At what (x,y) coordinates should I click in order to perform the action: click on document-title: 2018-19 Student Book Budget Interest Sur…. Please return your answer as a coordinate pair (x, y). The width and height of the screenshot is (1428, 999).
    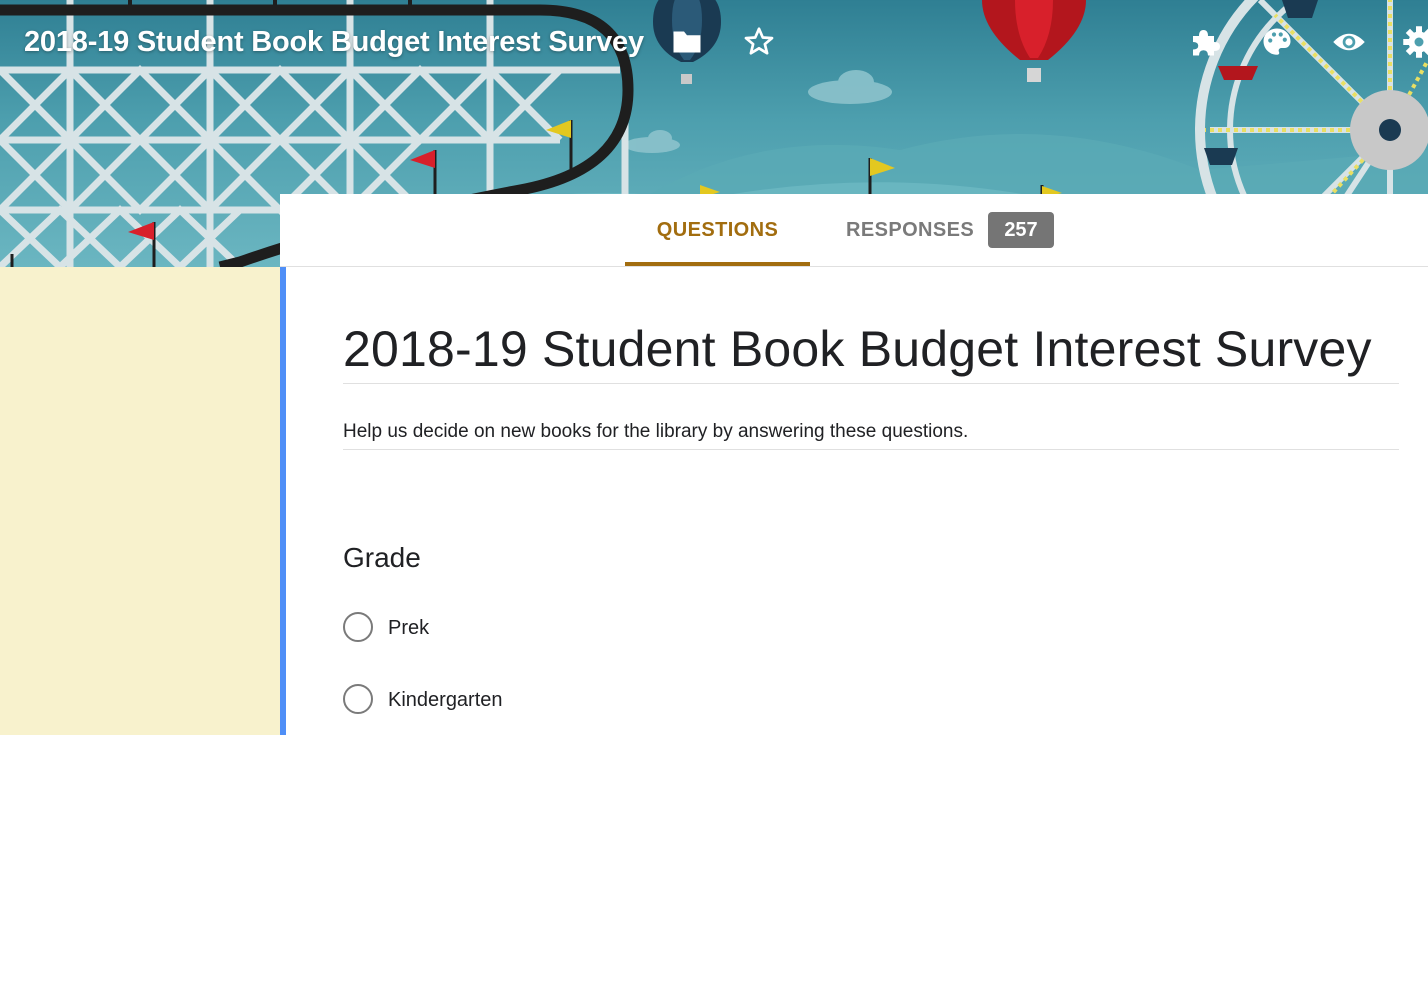
    Looking at the image, I should click on (334, 42).